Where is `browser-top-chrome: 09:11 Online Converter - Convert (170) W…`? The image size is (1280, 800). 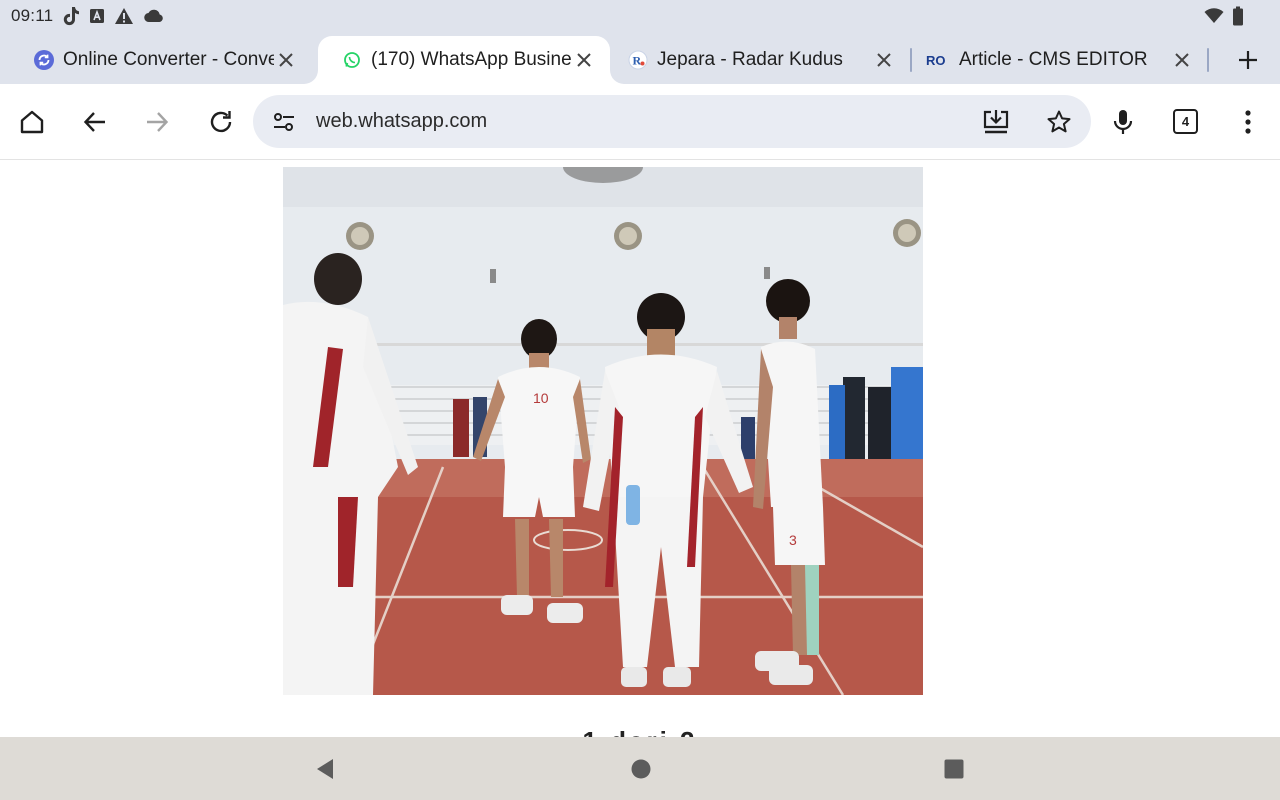 browser-top-chrome: 09:11 Online Converter - Convert (170) W… is located at coordinates (640, 42).